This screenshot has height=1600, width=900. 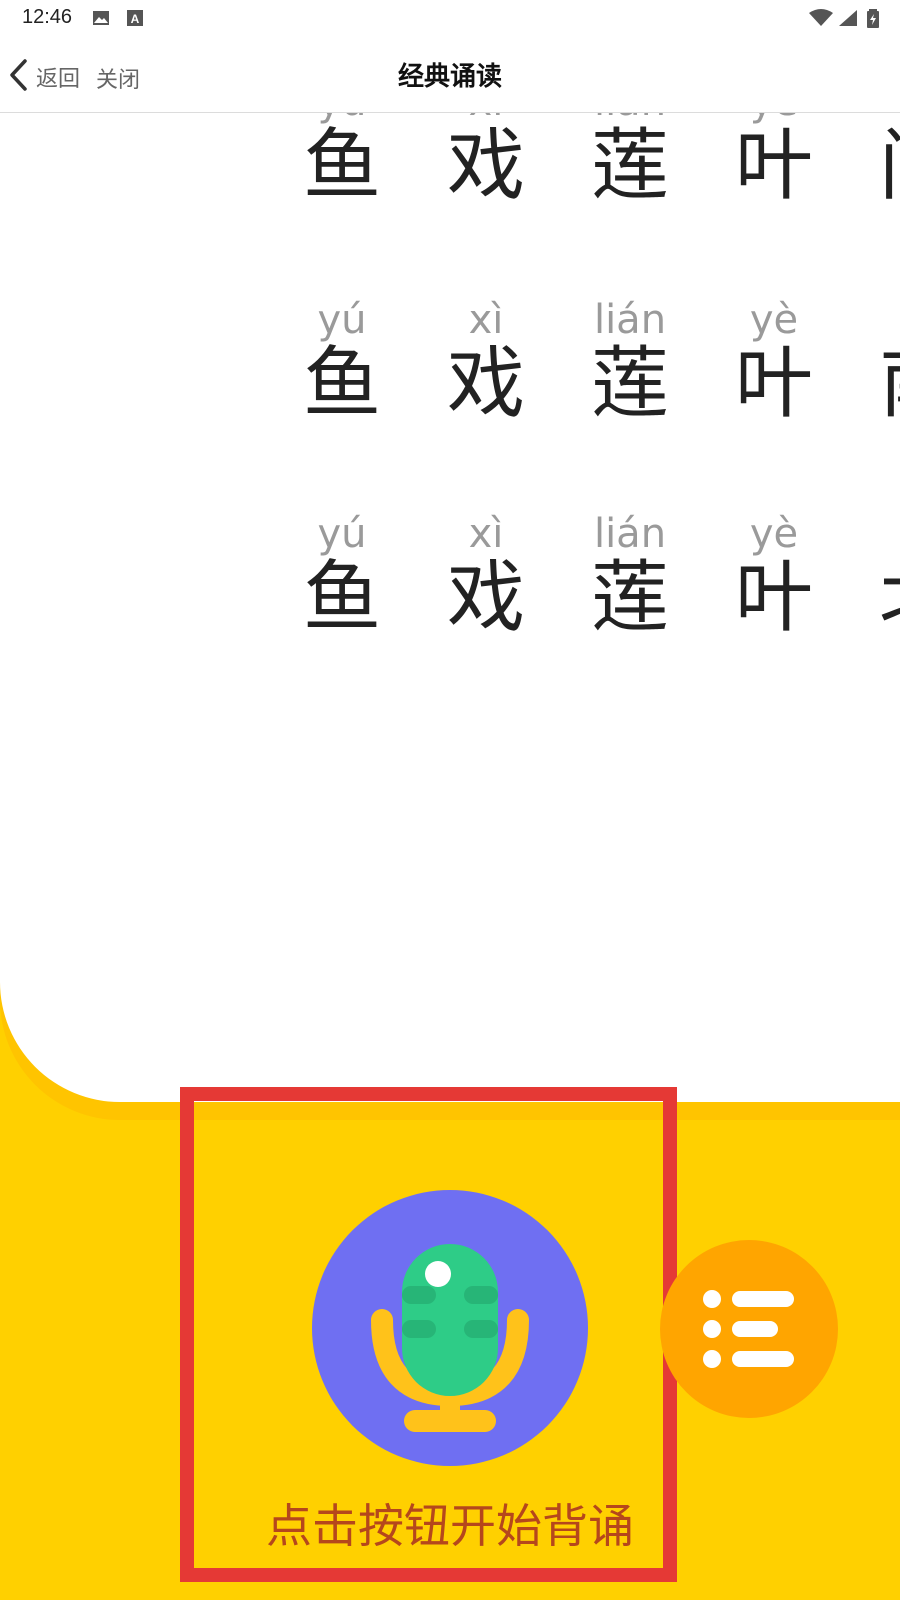 What do you see at coordinates (873, 18) in the screenshot?
I see `battery-icon` at bounding box center [873, 18].